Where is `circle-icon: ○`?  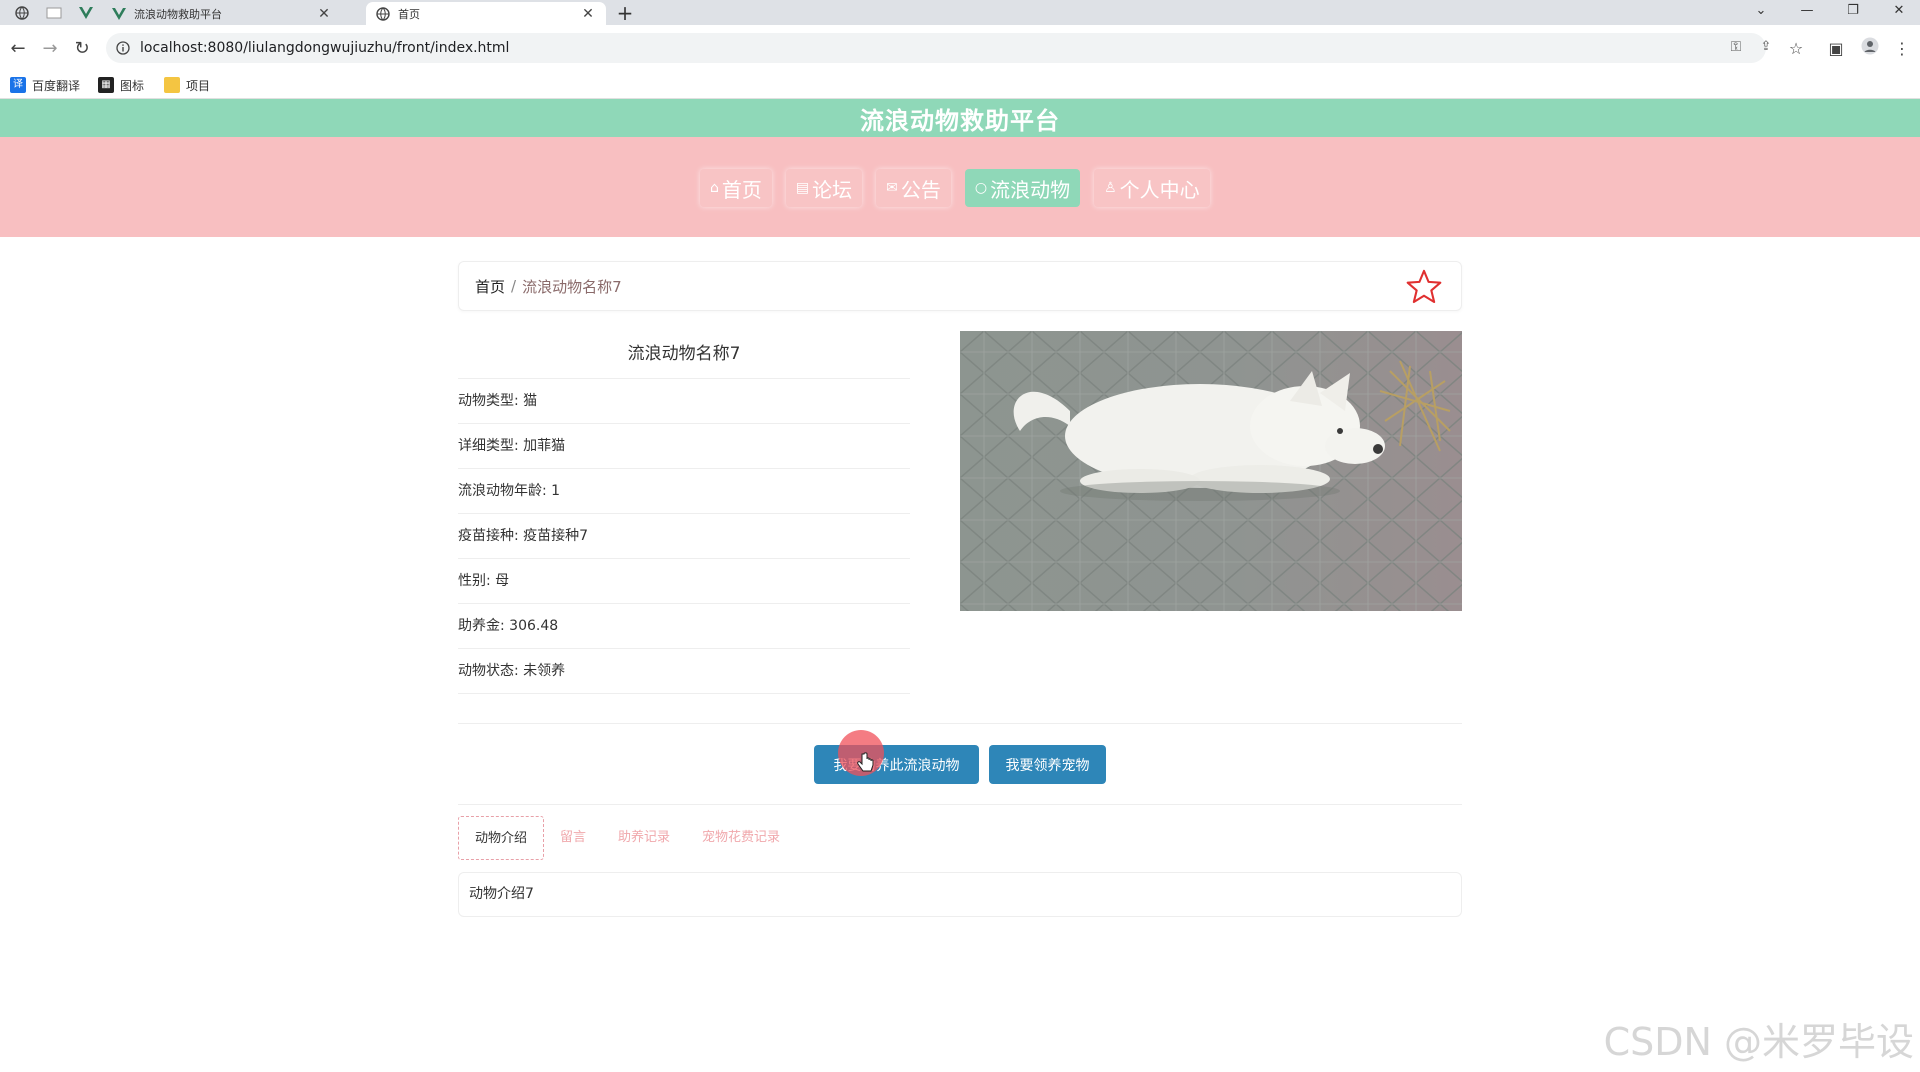
circle-icon: ○ is located at coordinates (981, 188).